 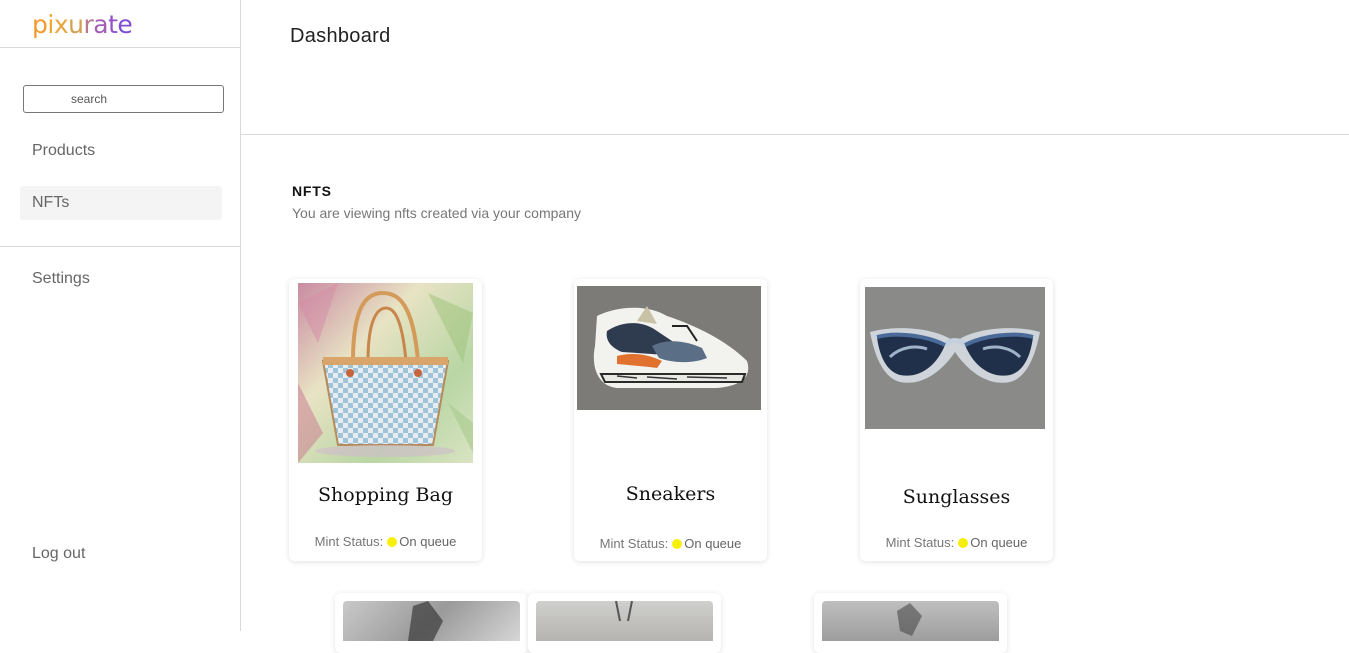 I want to click on logo-letter: u, so click(x=76, y=24).